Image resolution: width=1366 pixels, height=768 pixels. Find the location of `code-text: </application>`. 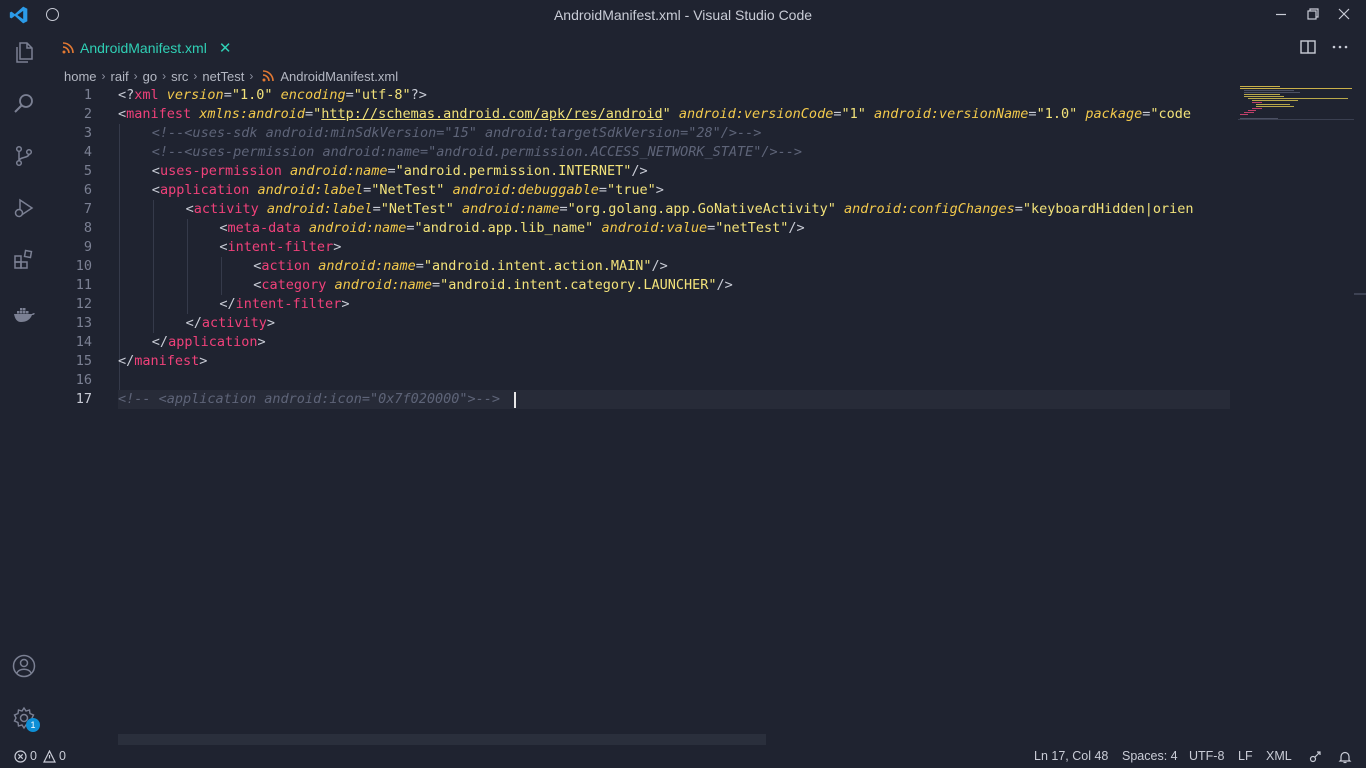

code-text: </application> is located at coordinates (208, 342).